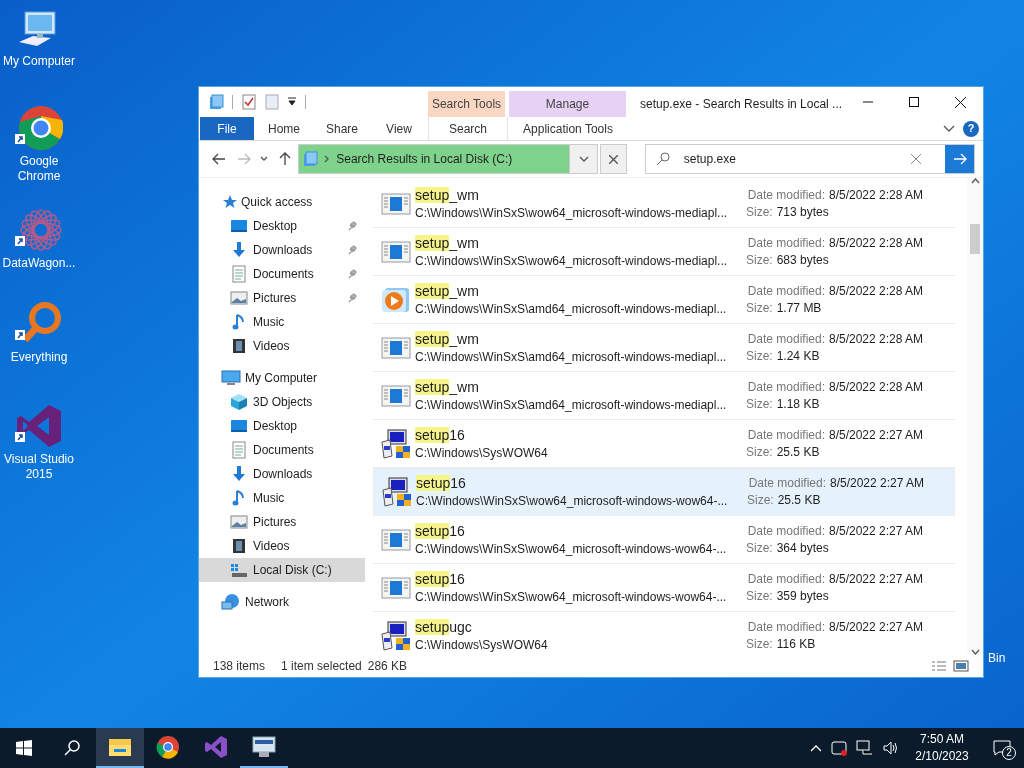  I want to click on caret-icon, so click(264, 159).